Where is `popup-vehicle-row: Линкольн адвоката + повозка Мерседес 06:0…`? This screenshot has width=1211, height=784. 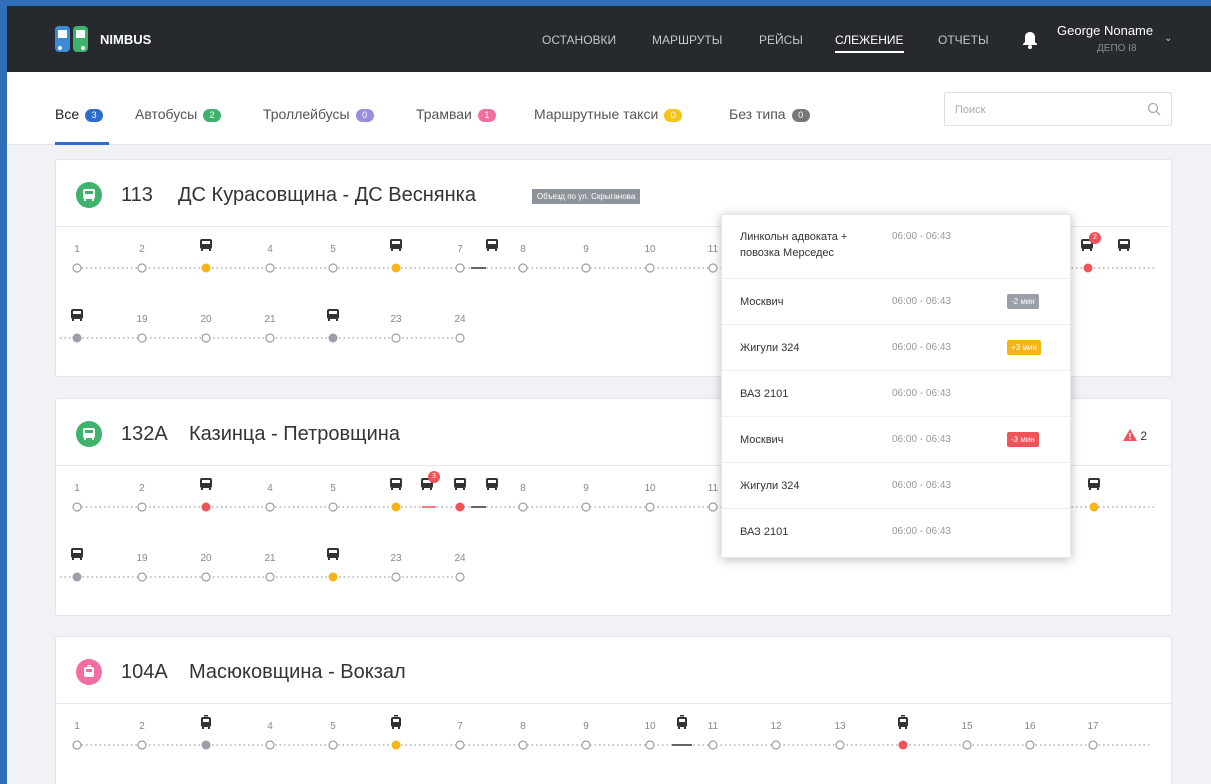
popup-vehicle-row: Линкольн адвоката + повозка Мерседес 06:0… is located at coordinates (896, 247).